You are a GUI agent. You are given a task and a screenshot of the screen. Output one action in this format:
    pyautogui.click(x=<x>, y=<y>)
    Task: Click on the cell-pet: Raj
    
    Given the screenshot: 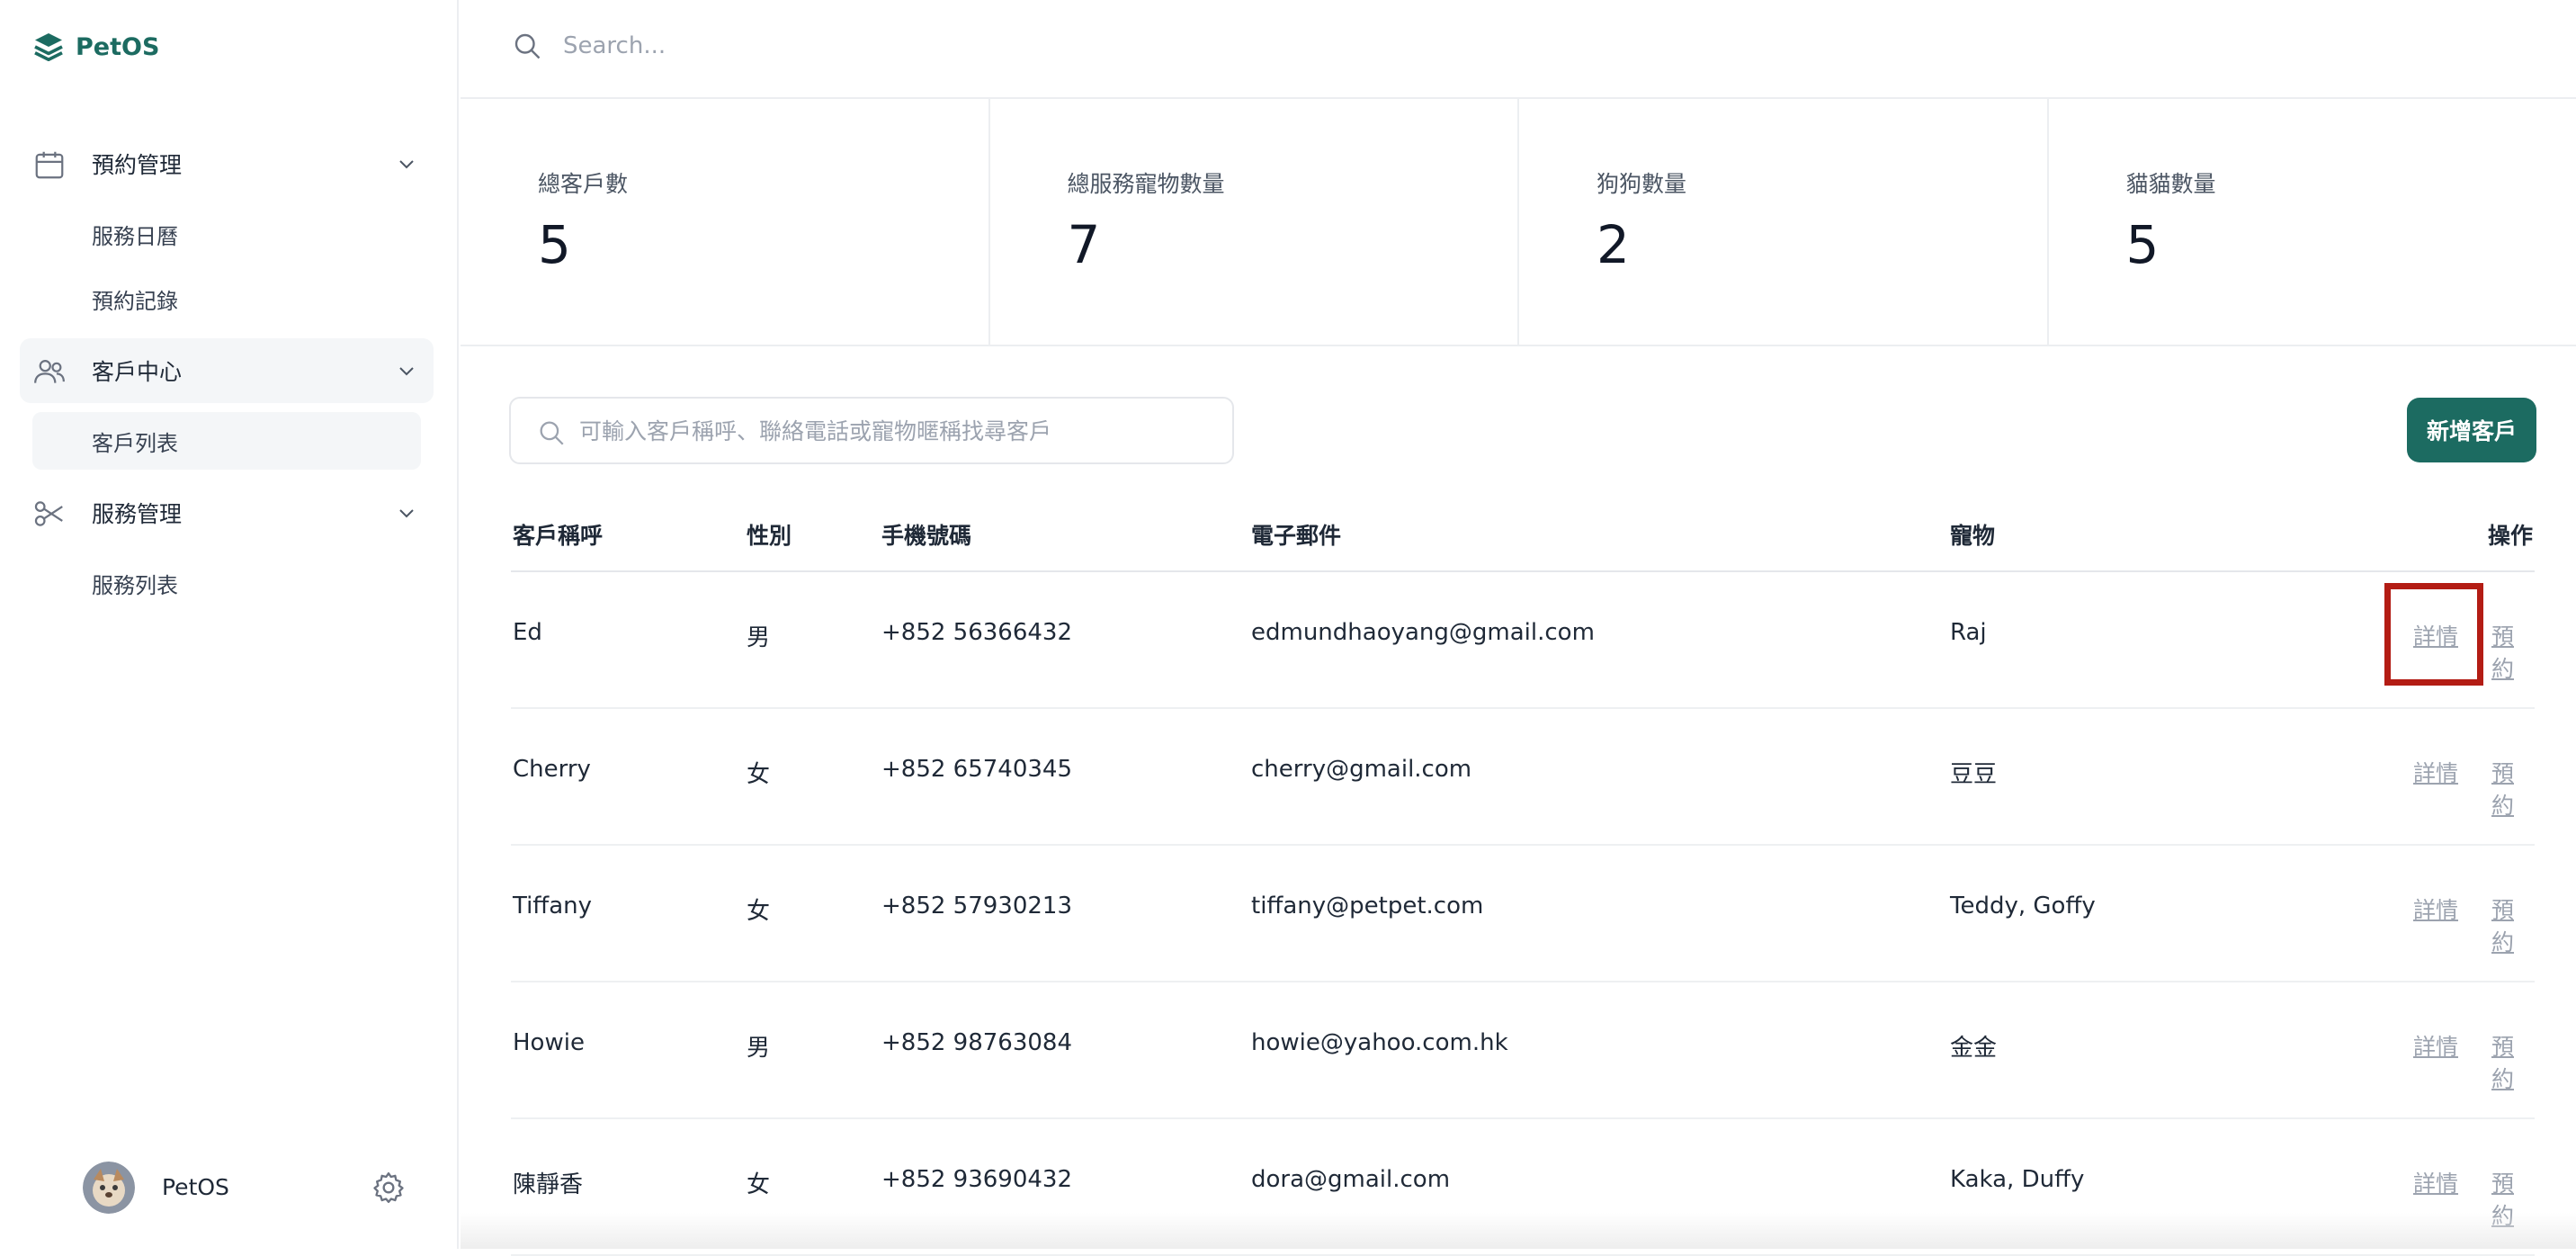 What is the action you would take?
    pyautogui.click(x=1969, y=633)
    